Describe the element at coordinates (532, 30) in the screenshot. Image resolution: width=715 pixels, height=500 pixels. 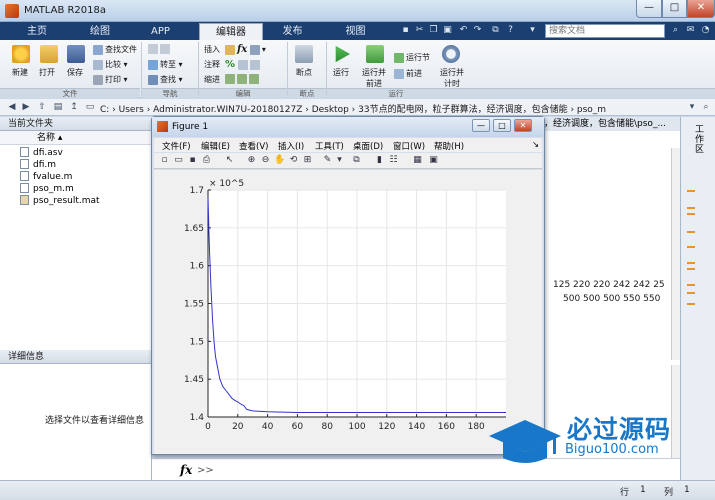
I see `layout-icon: ▾` at that location.